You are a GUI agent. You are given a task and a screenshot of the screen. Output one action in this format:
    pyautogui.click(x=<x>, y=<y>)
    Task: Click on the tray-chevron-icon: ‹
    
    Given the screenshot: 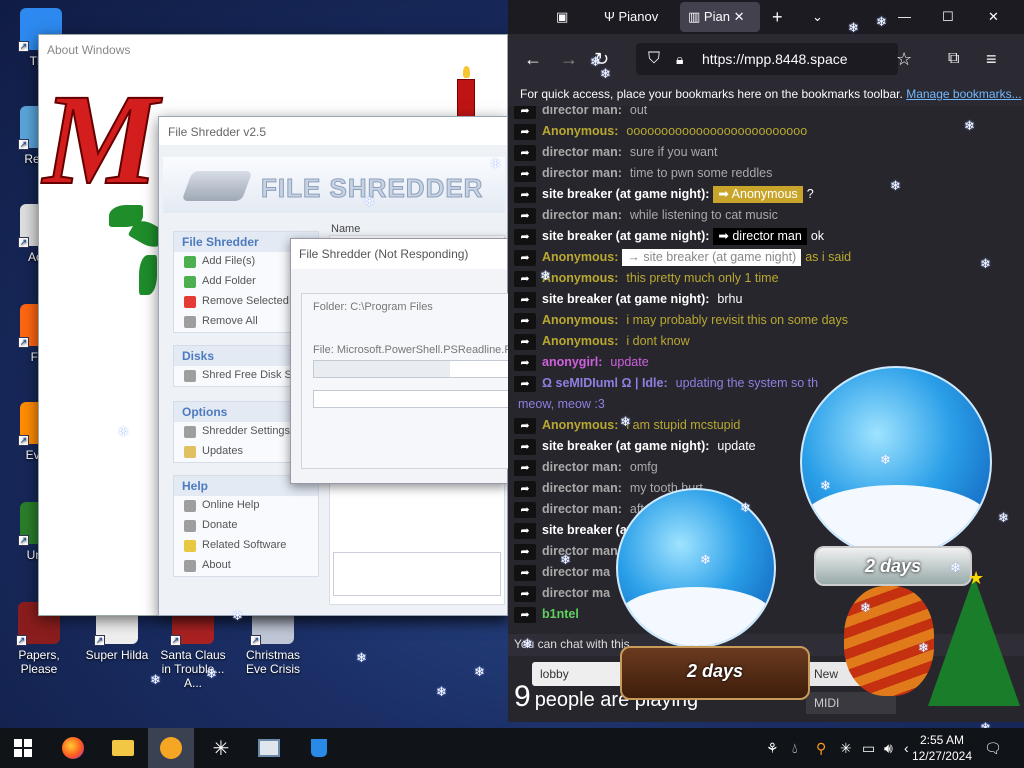 What is the action you would take?
    pyautogui.click(x=906, y=748)
    